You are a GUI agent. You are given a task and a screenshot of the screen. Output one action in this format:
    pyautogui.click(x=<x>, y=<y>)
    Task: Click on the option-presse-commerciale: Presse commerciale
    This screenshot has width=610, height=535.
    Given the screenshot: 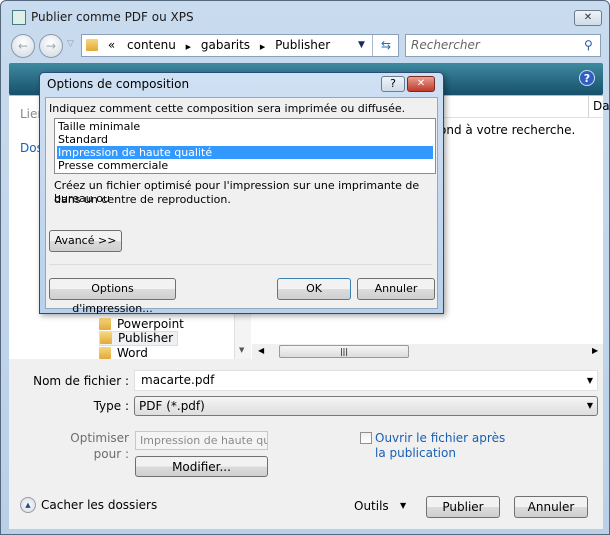 What is the action you would take?
    pyautogui.click(x=245, y=165)
    